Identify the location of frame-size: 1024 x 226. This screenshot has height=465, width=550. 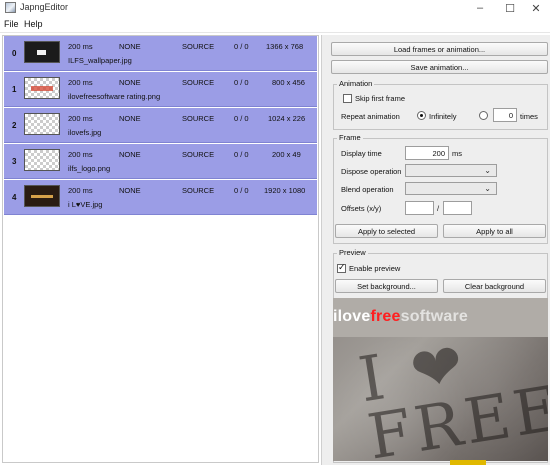
(287, 118).